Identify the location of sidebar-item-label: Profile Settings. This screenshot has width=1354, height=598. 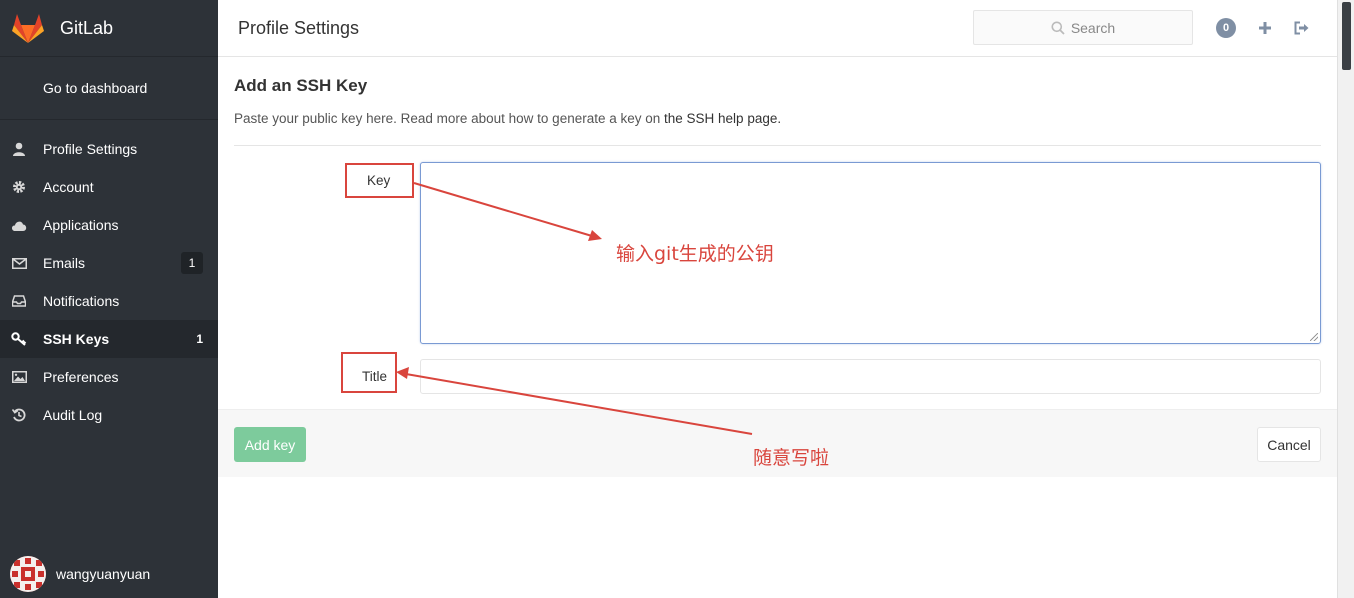
(90, 149).